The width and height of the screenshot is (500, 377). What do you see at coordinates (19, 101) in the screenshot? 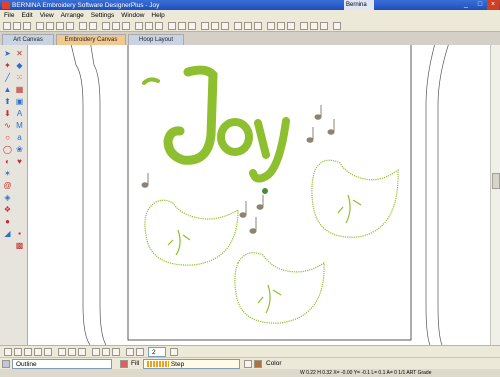
I see `square-icon: ▣` at bounding box center [19, 101].